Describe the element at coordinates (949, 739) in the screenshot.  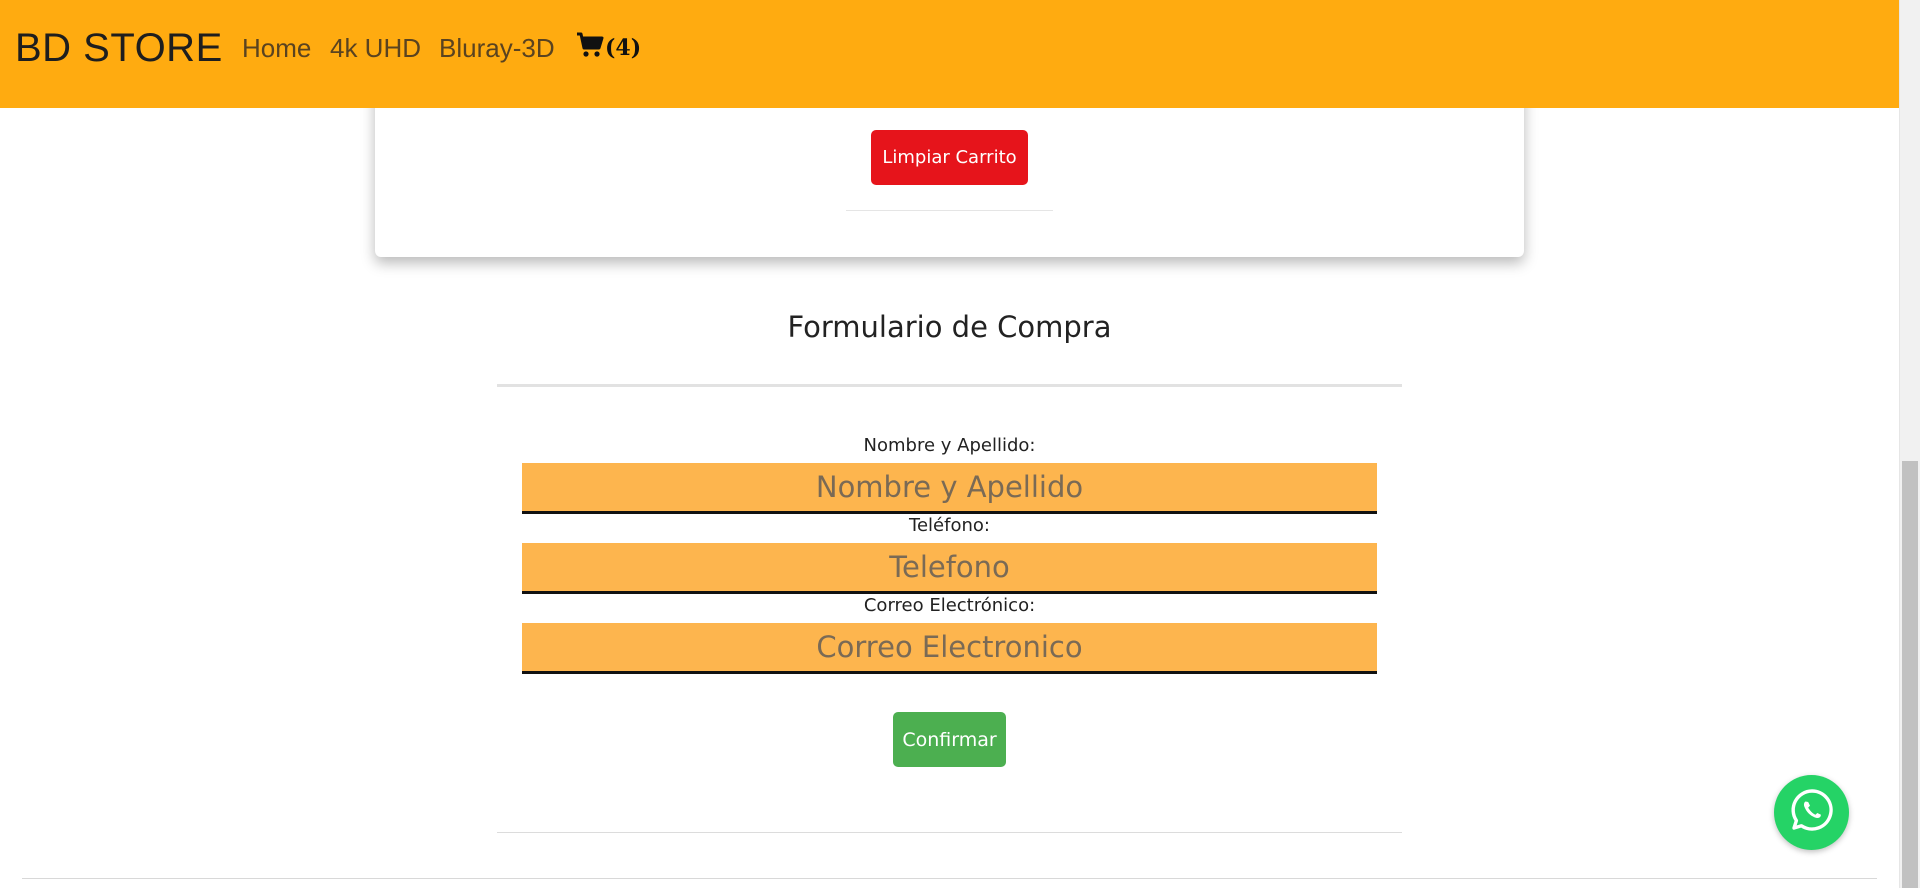
I see `confirm-button: Confirmar` at that location.